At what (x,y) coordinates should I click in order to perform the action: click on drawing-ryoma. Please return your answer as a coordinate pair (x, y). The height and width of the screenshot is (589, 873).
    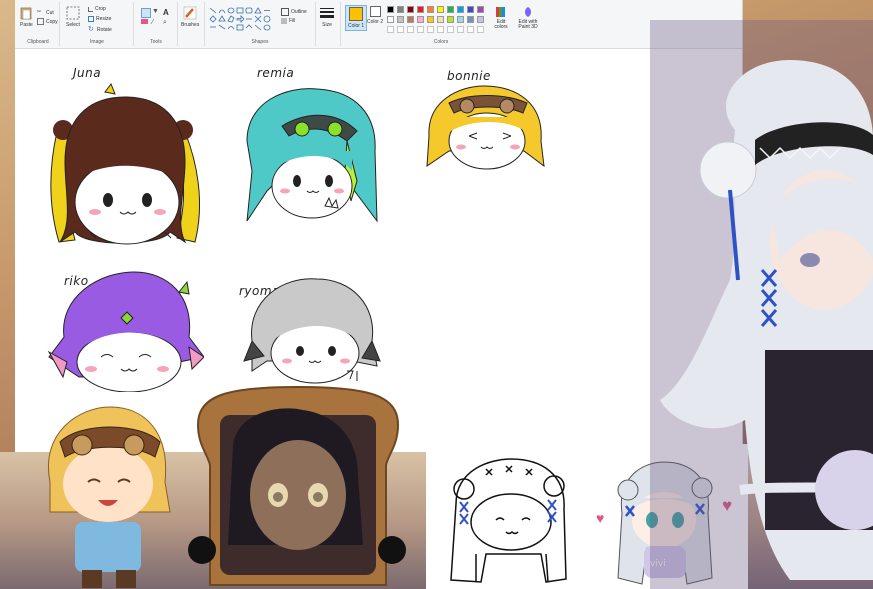
    Looking at the image, I should click on (312, 331).